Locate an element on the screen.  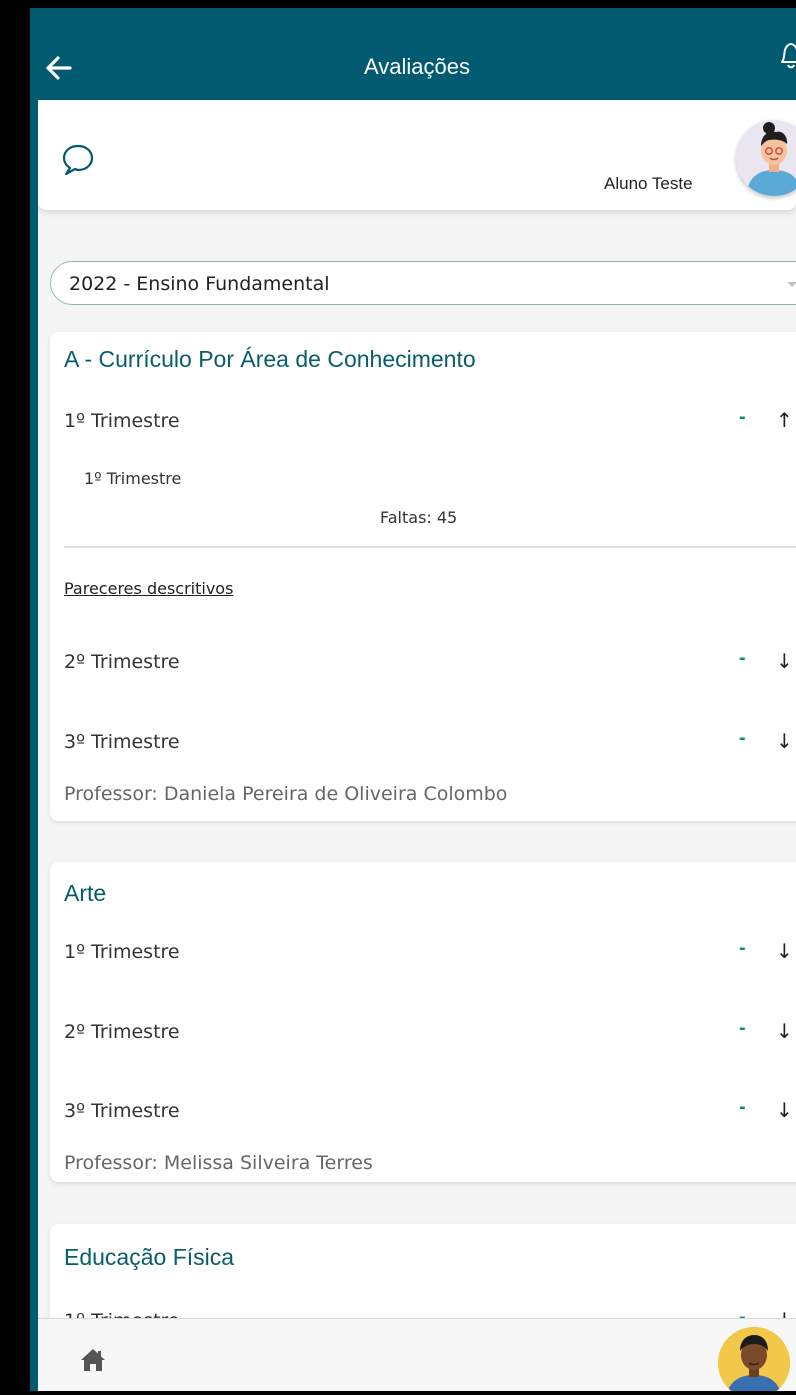
home-icon is located at coordinates (93, 1360).